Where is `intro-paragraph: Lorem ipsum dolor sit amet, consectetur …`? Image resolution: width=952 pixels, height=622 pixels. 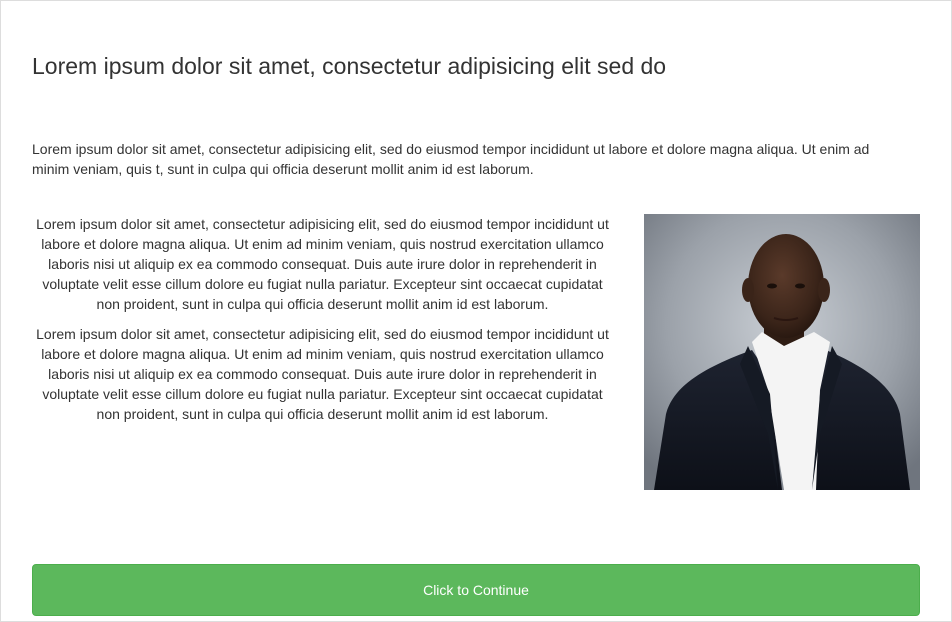 intro-paragraph: Lorem ipsum dolor sit amet, consectetur … is located at coordinates (451, 159).